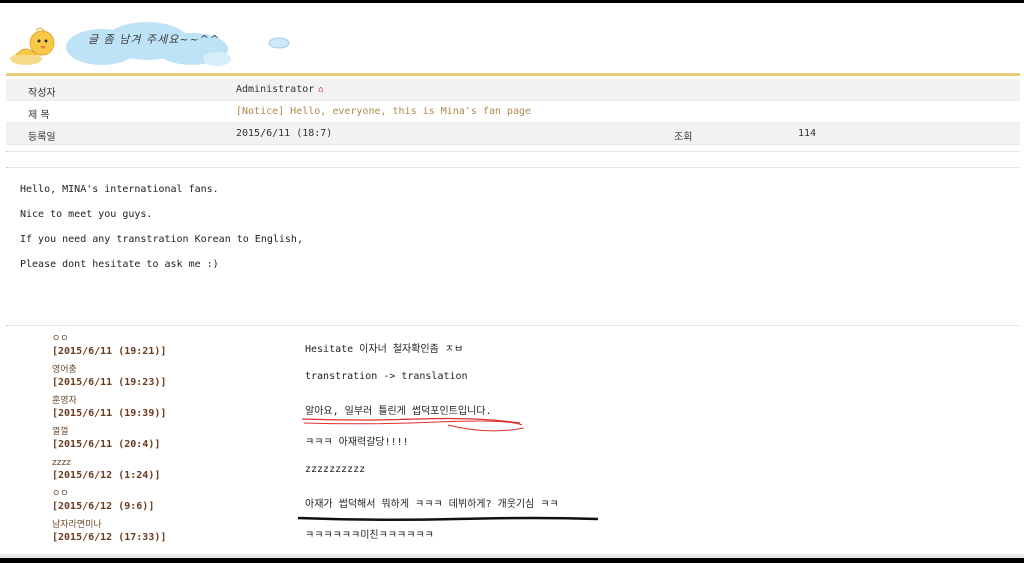  Describe the element at coordinates (61, 463) in the screenshot. I see `comment-author: zzzz` at that location.